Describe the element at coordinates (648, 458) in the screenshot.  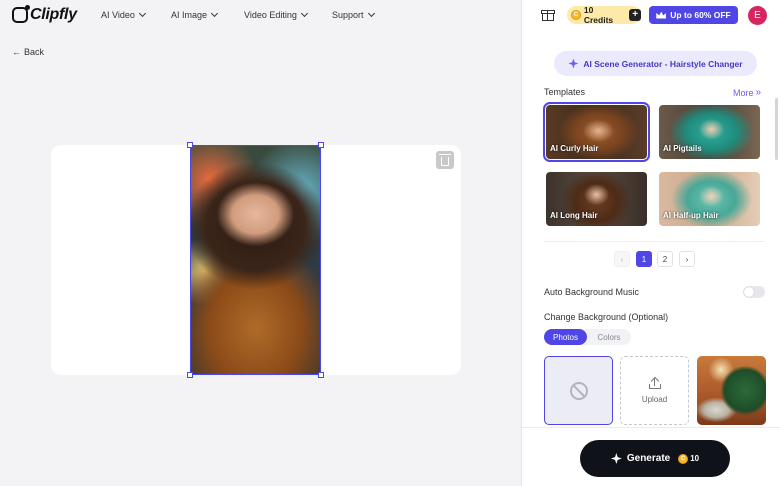
I see `generate-label: Generate` at that location.